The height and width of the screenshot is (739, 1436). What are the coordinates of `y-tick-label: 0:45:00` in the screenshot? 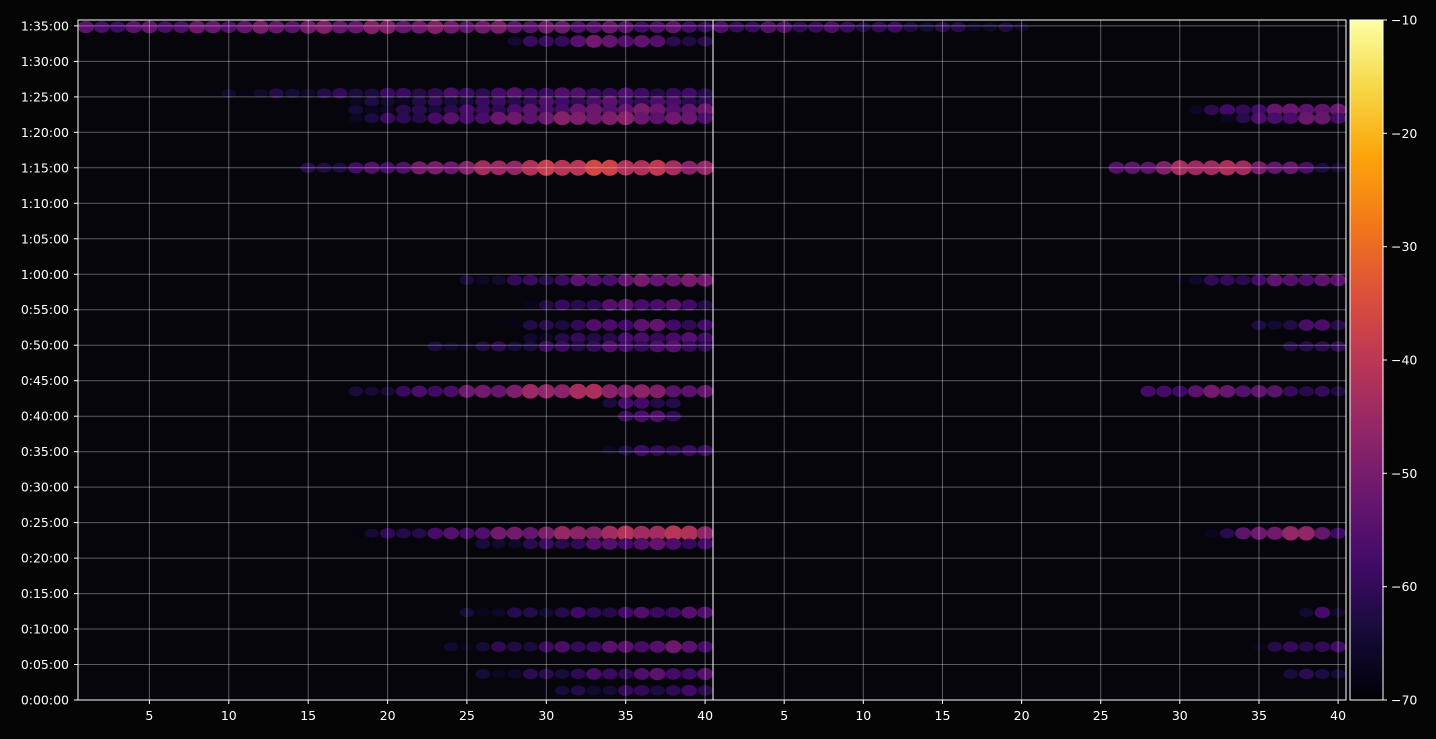 It's located at (45, 380).